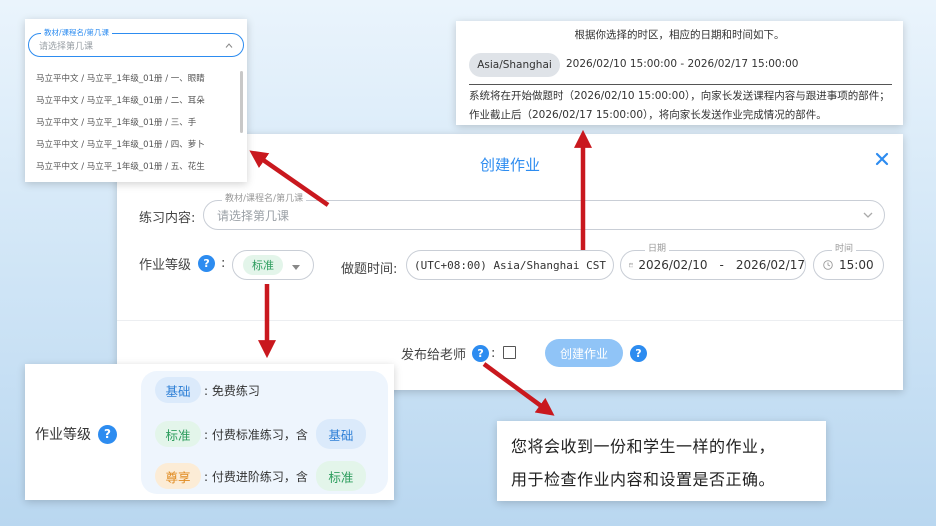 The height and width of the screenshot is (526, 936). I want to click on arrow-to-dropdown, so click(289, 178).